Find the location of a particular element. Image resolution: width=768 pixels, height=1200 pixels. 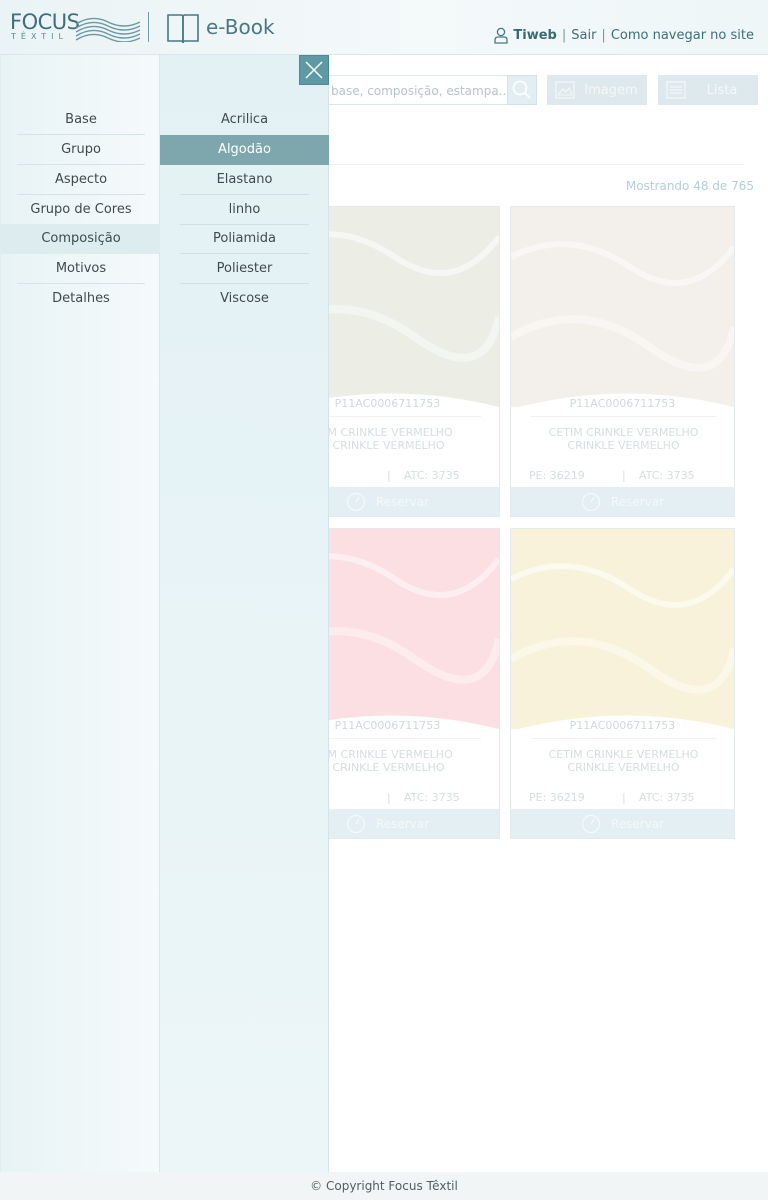

close-menu-button is located at coordinates (314, 70).